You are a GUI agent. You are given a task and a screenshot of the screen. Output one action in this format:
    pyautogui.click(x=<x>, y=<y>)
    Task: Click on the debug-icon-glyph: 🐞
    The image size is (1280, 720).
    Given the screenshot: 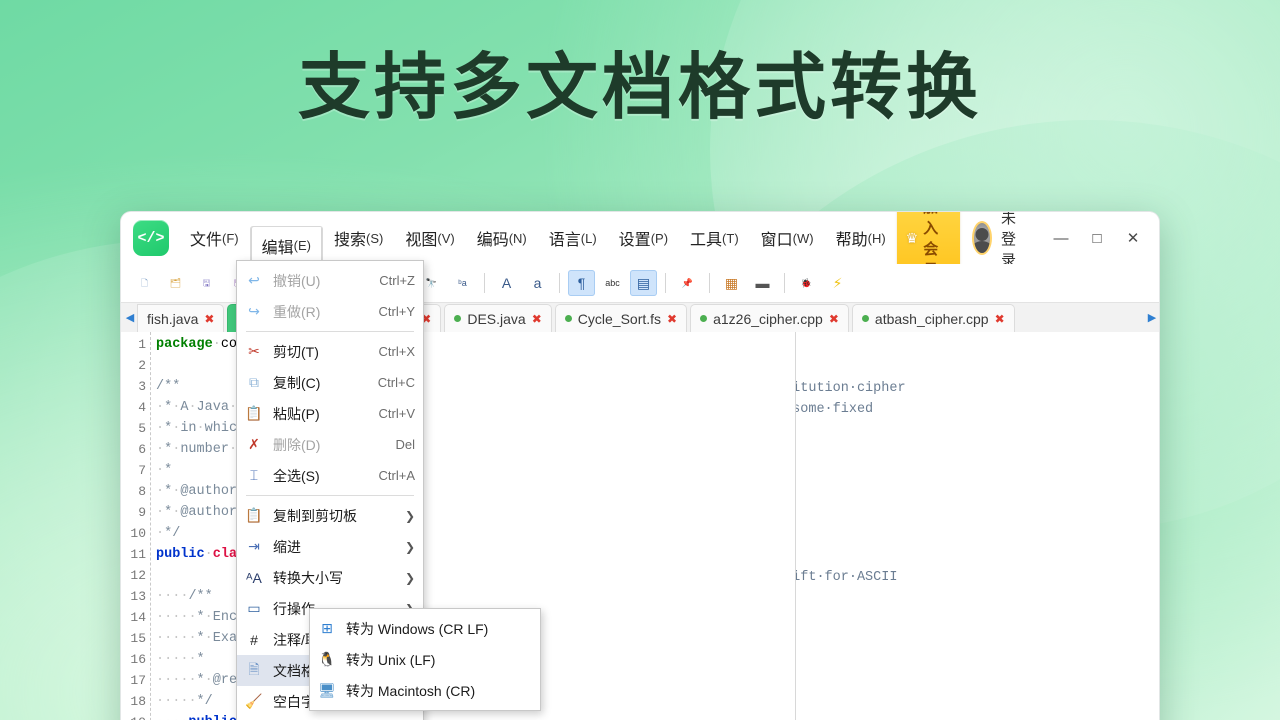 What is the action you would take?
    pyautogui.click(x=806, y=282)
    